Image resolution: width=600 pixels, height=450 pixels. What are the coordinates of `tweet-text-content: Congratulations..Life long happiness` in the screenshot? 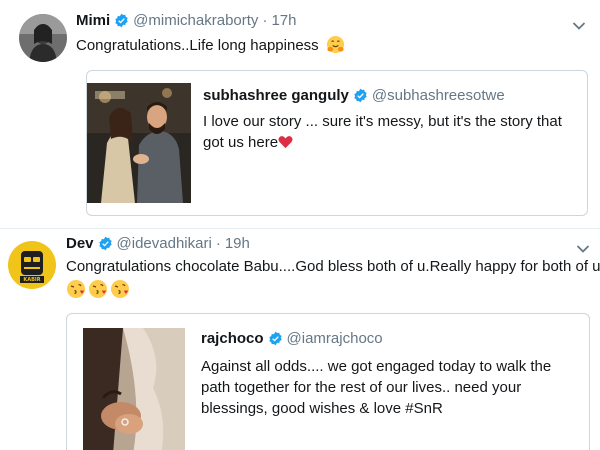 It's located at (197, 45).